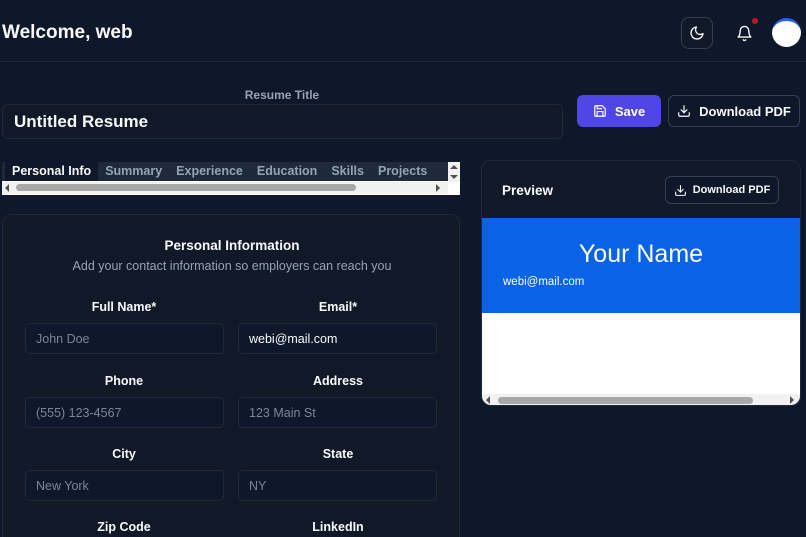  What do you see at coordinates (403, 31) in the screenshot?
I see `top-header: Welcome, web` at bounding box center [403, 31].